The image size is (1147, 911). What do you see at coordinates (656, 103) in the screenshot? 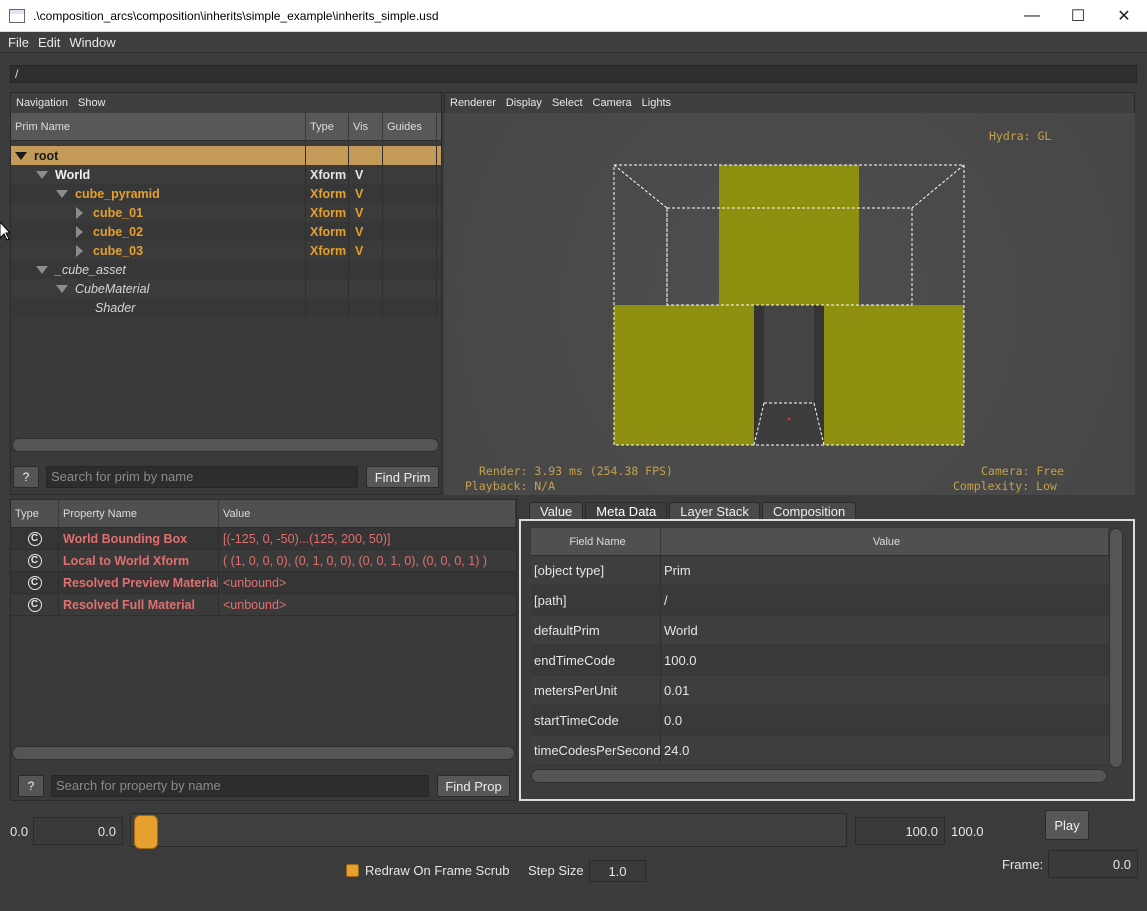
I see `menu-lights: Lights` at bounding box center [656, 103].